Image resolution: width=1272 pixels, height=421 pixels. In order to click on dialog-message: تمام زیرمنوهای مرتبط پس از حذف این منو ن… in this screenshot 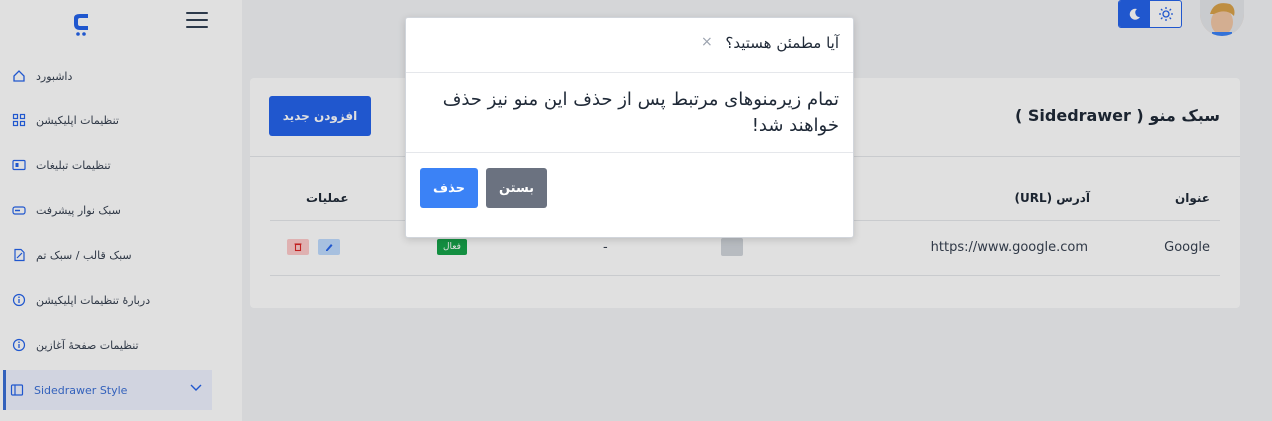, I will do `click(640, 112)`.